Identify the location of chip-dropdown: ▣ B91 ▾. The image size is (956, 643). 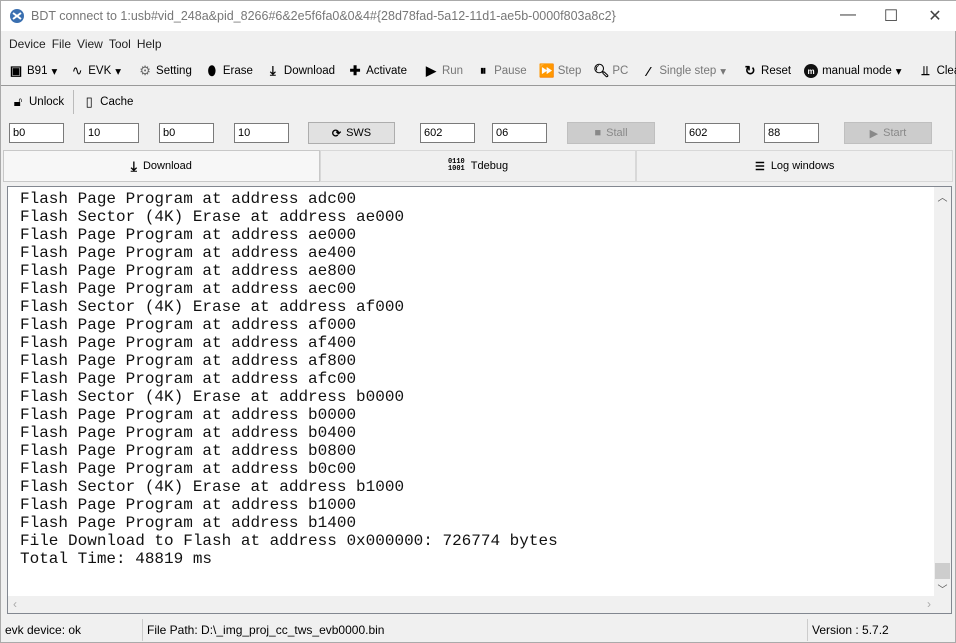
(33, 70).